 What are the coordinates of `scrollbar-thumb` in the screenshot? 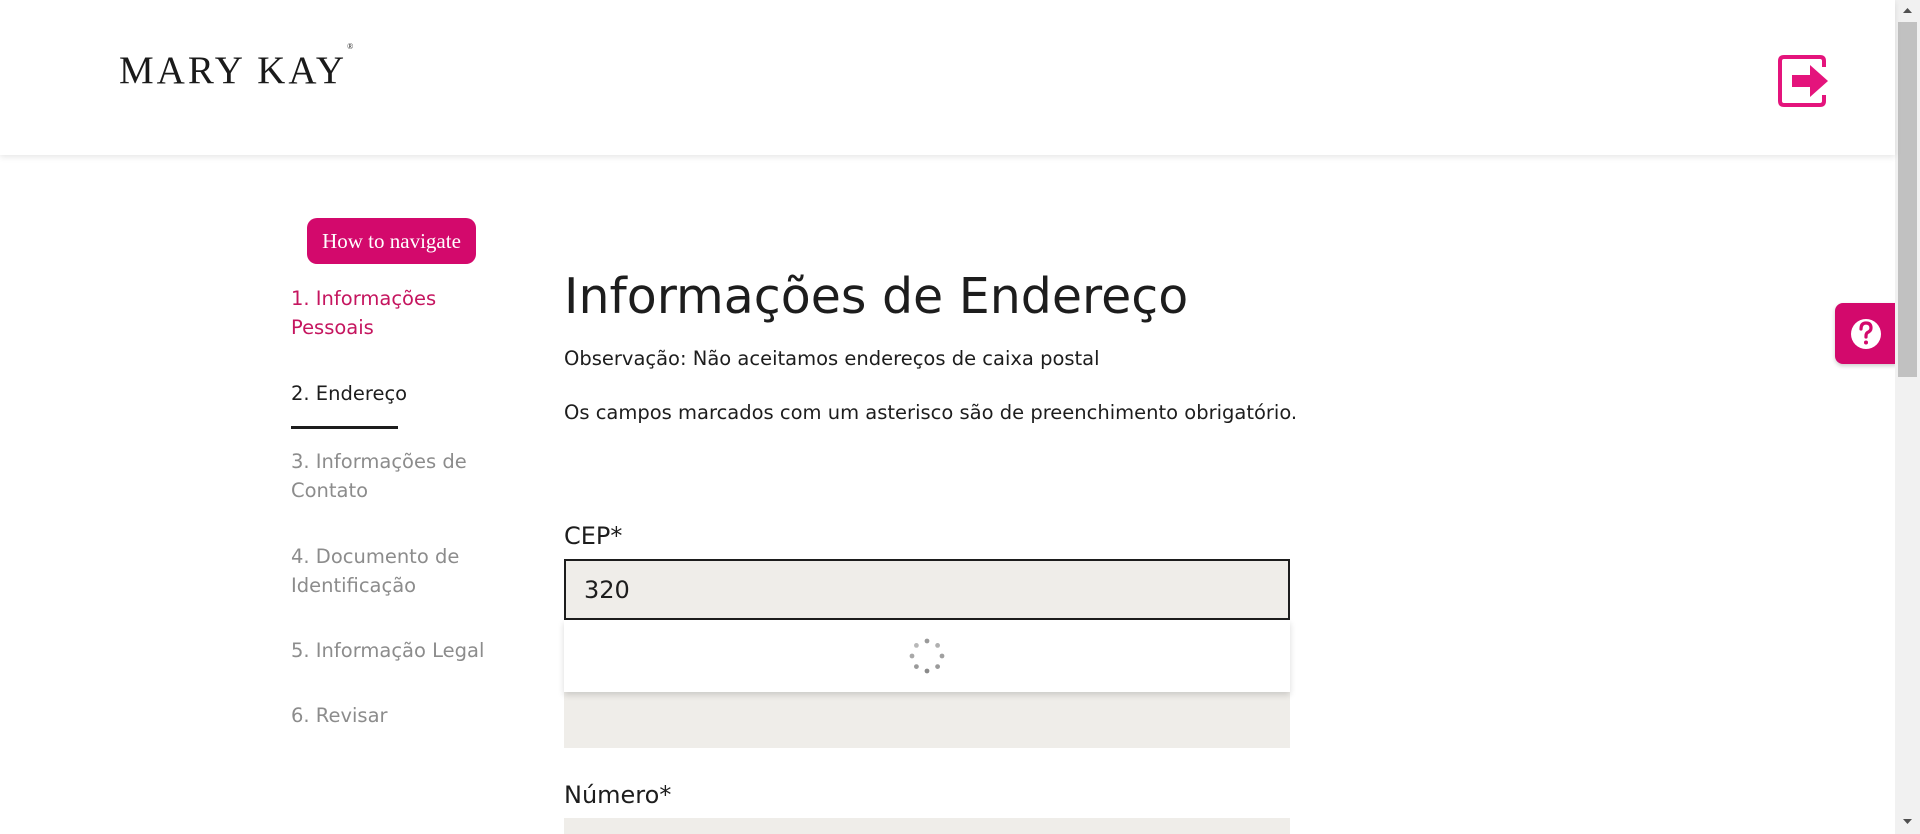 It's located at (1907, 199).